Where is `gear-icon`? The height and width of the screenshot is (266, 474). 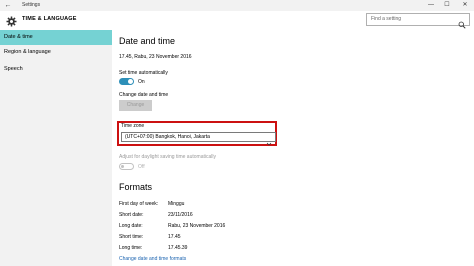
gear-icon is located at coordinates (11, 20).